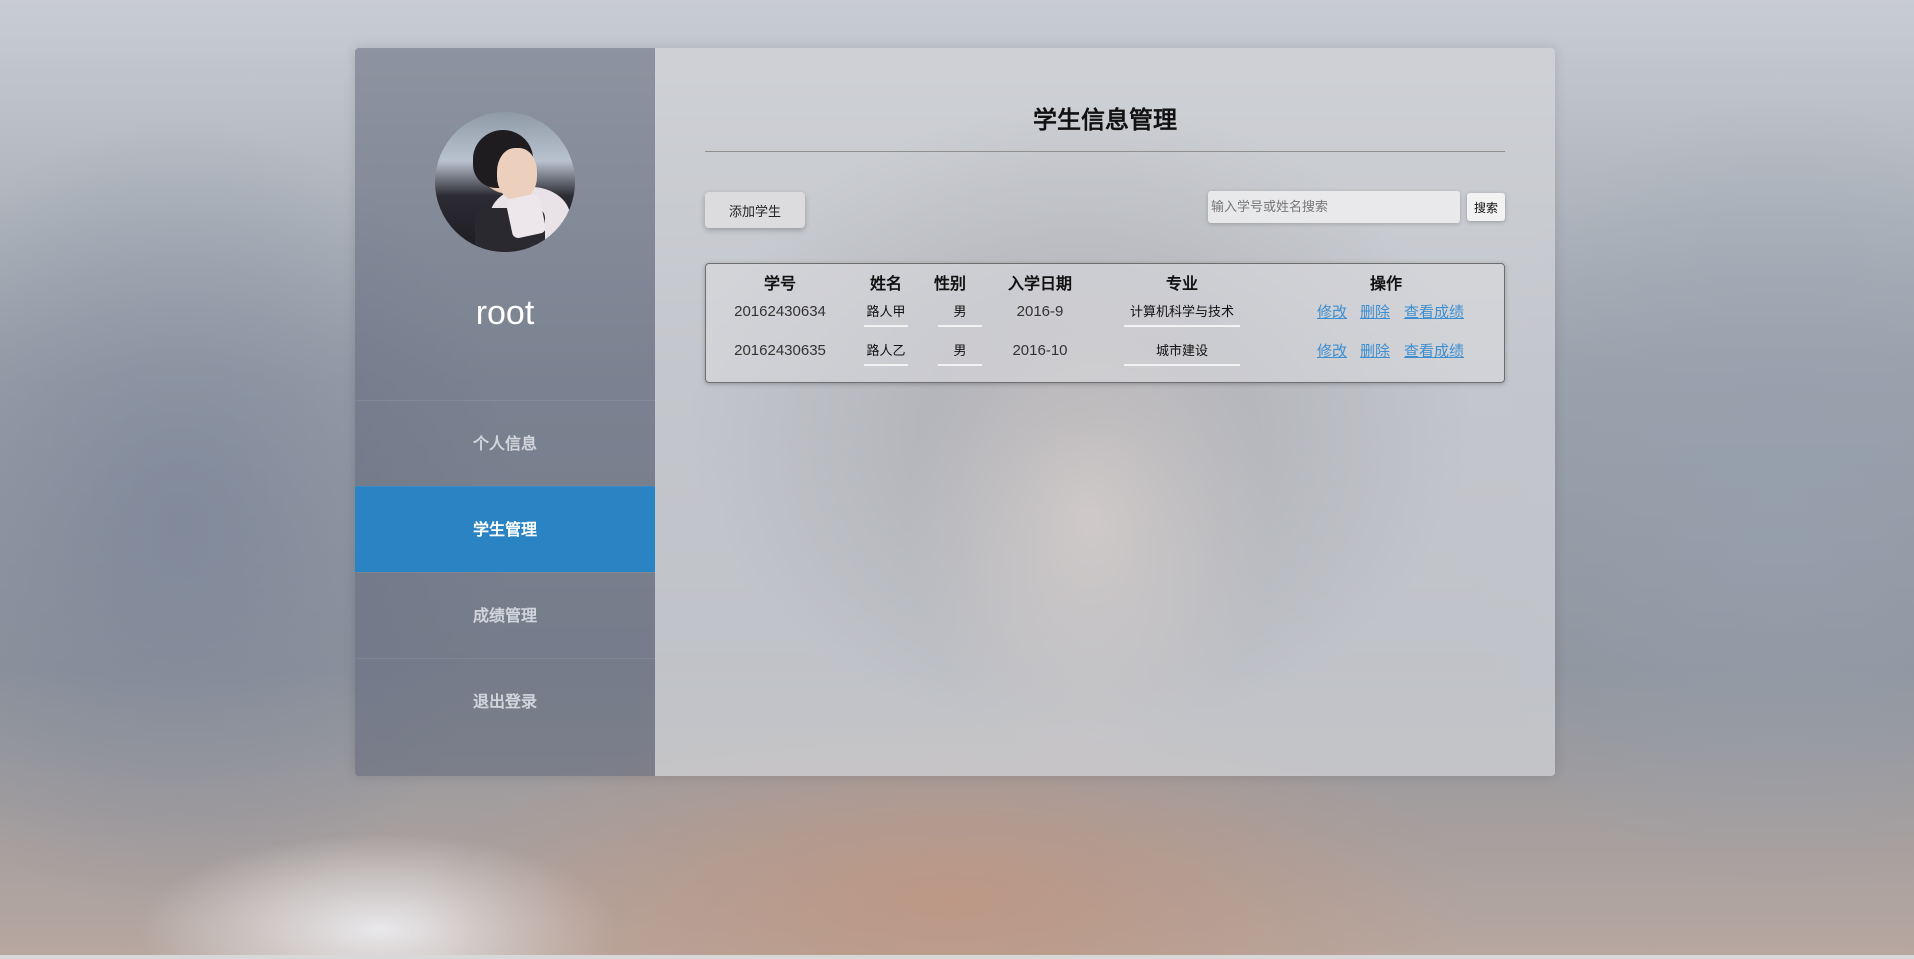  I want to click on cell-major: 城市建设, so click(1182, 352).